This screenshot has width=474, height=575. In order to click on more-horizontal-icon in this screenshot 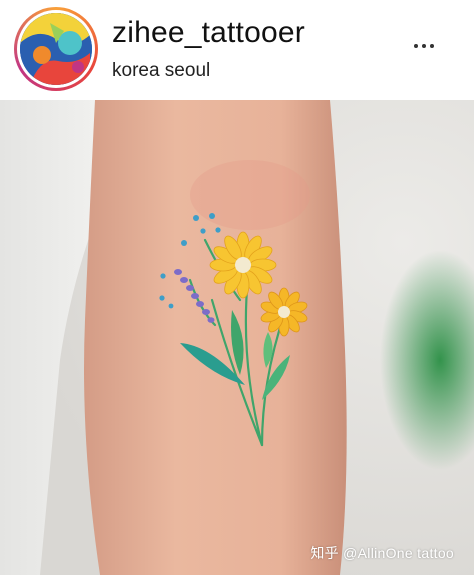, I will do `click(416, 46)`.